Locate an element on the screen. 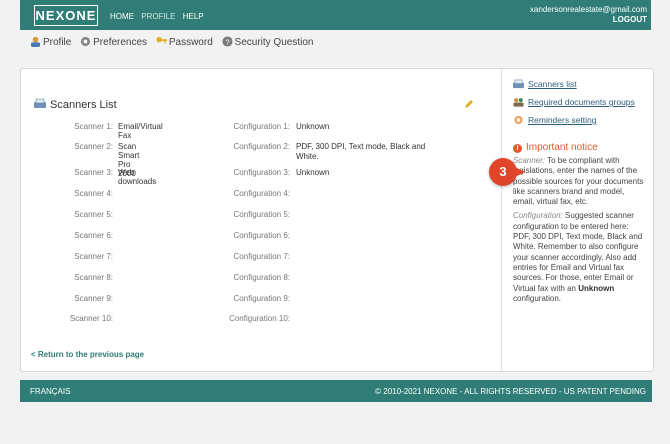 This screenshot has height=444, width=670. scanner-label: Scanner 10: is located at coordinates (91, 318).